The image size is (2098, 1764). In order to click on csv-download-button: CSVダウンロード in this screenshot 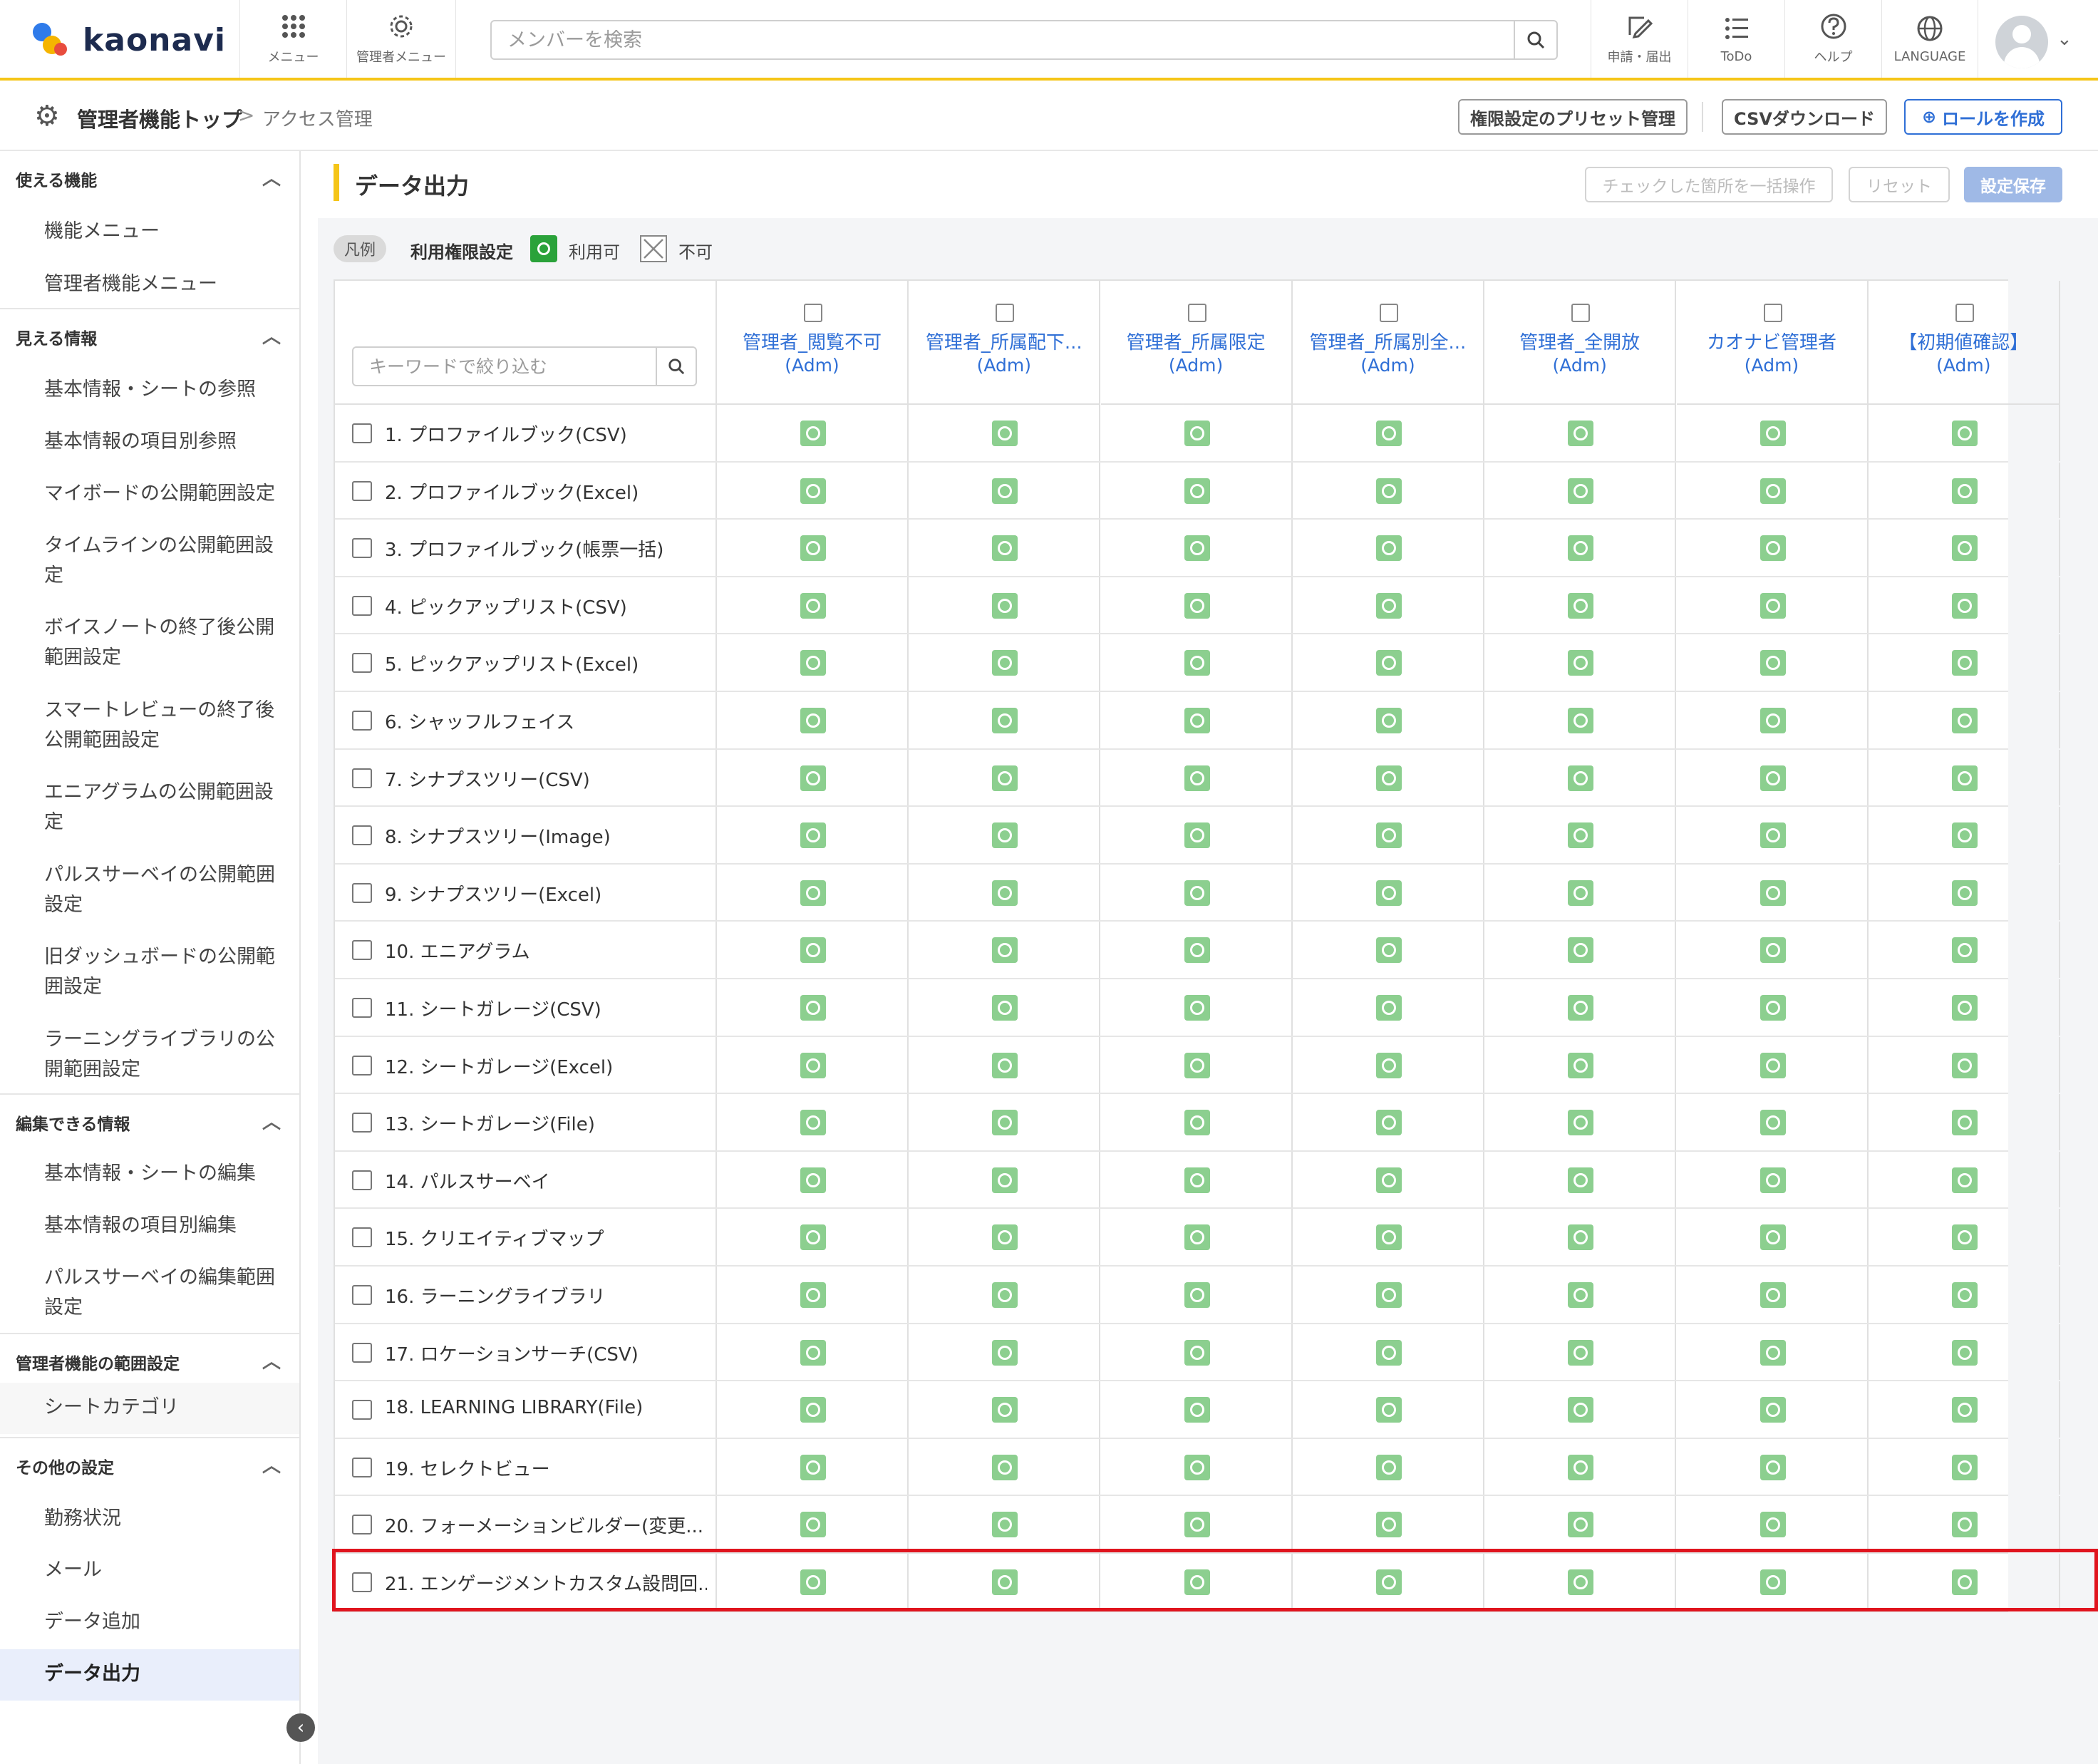, I will do `click(1804, 117)`.